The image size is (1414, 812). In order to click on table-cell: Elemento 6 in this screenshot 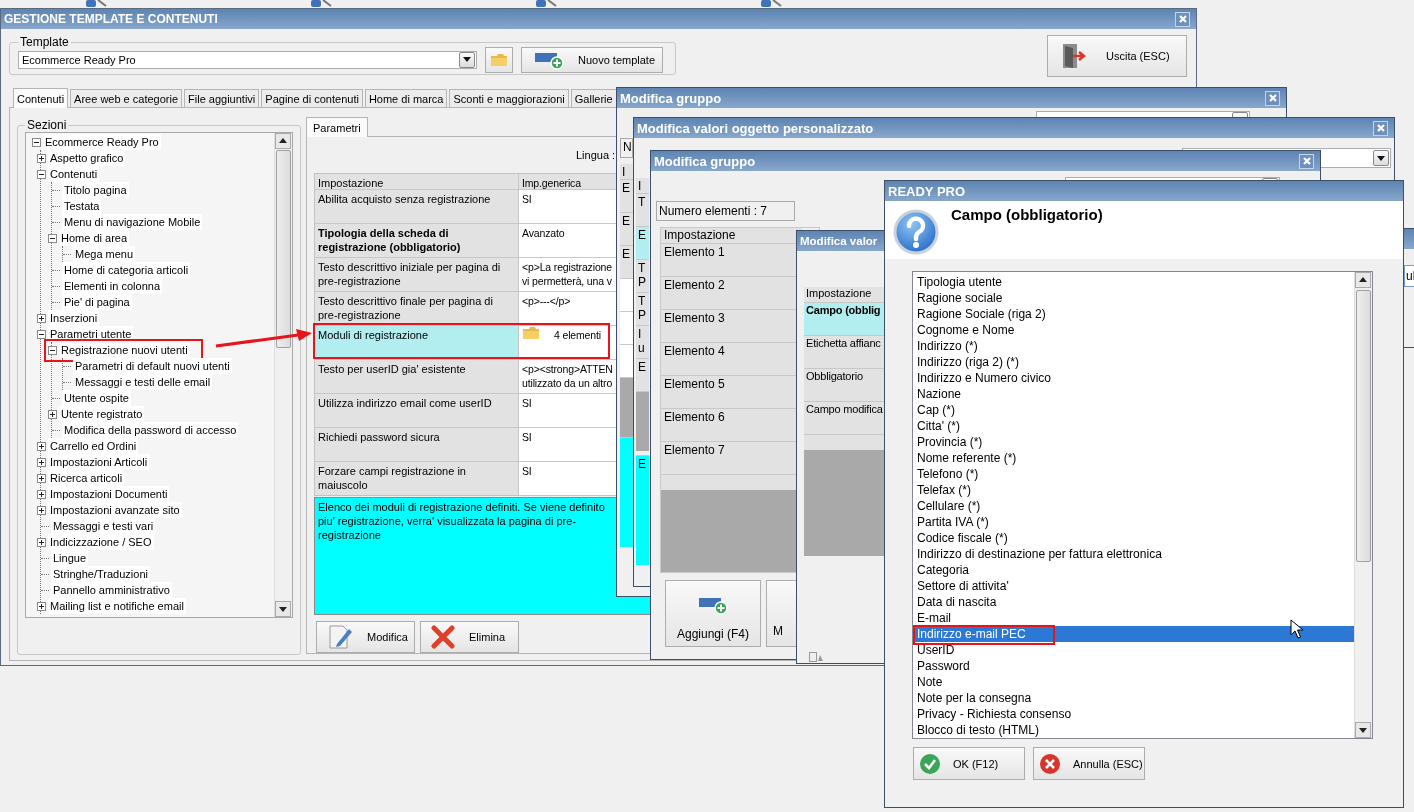, I will do `click(728, 424)`.